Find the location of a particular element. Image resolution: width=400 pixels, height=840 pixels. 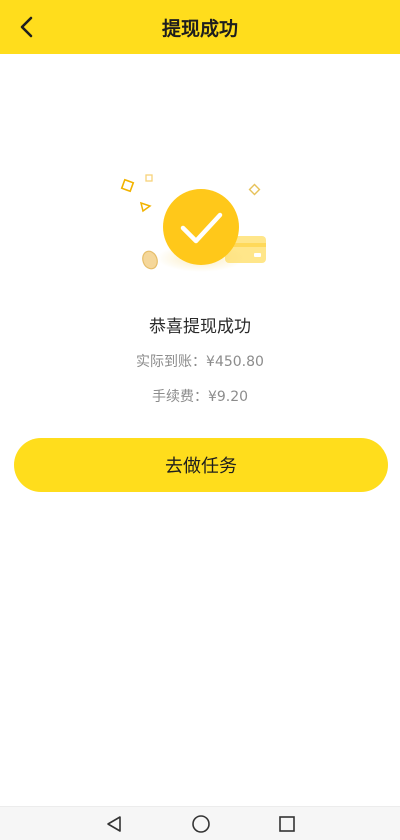

withdraw-success-illustration is located at coordinates (193, 223).